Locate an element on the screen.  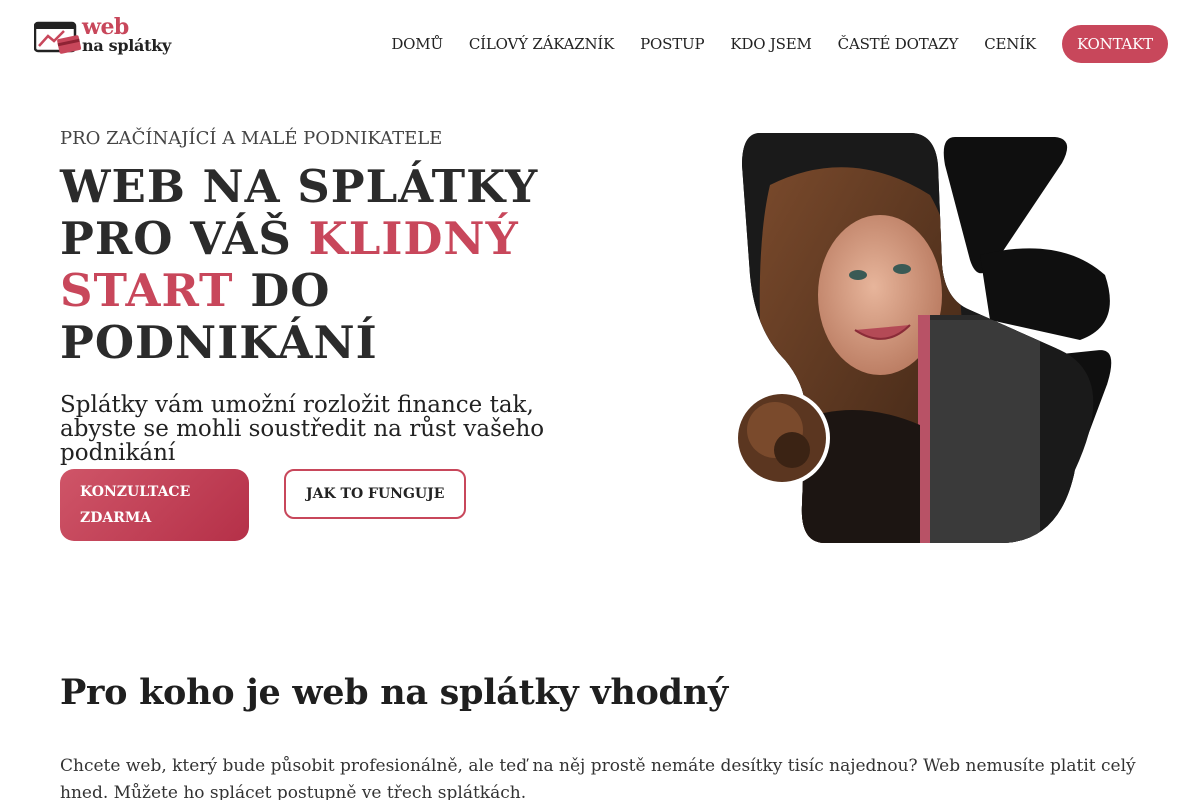
contact-button: KONTAKT is located at coordinates (1114, 44).